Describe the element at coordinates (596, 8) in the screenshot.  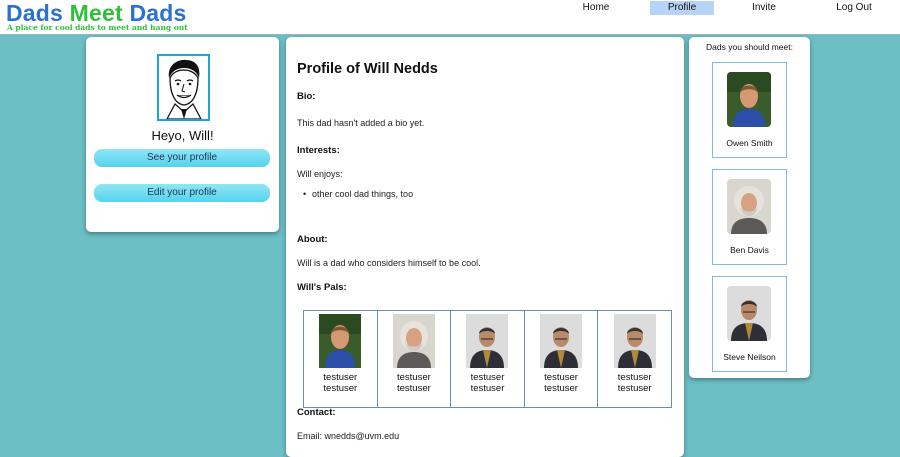
I see `nav-home: Home` at that location.